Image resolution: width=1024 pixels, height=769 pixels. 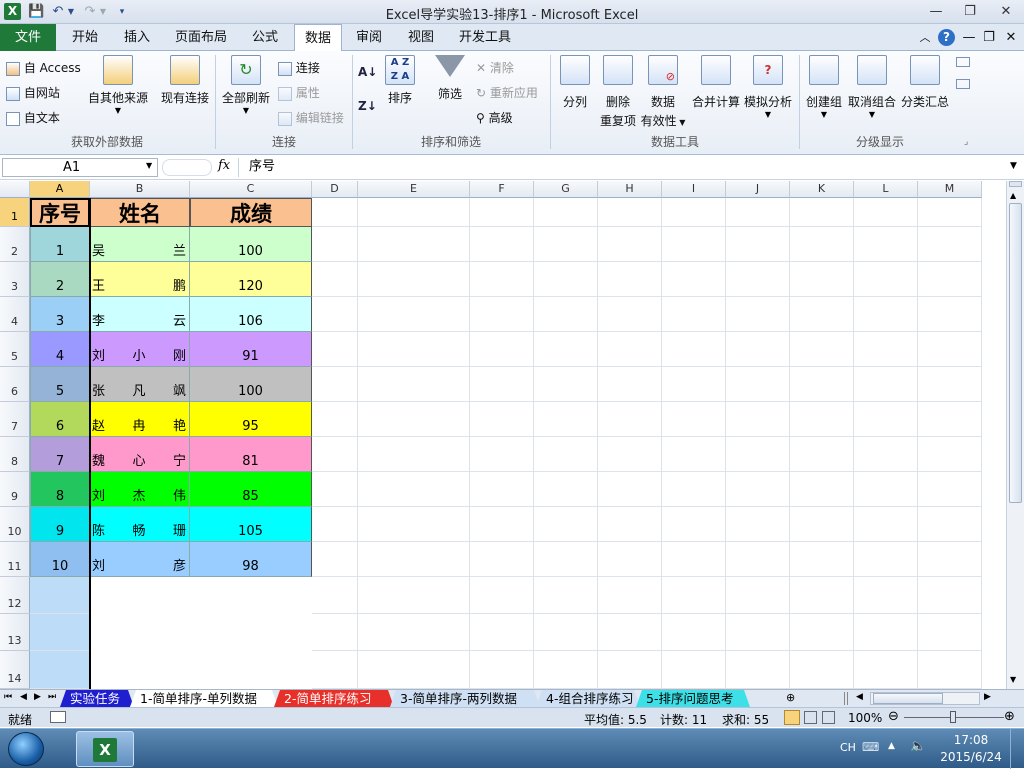 What do you see at coordinates (58, 717) in the screenshot?
I see `macro-record-icon` at bounding box center [58, 717].